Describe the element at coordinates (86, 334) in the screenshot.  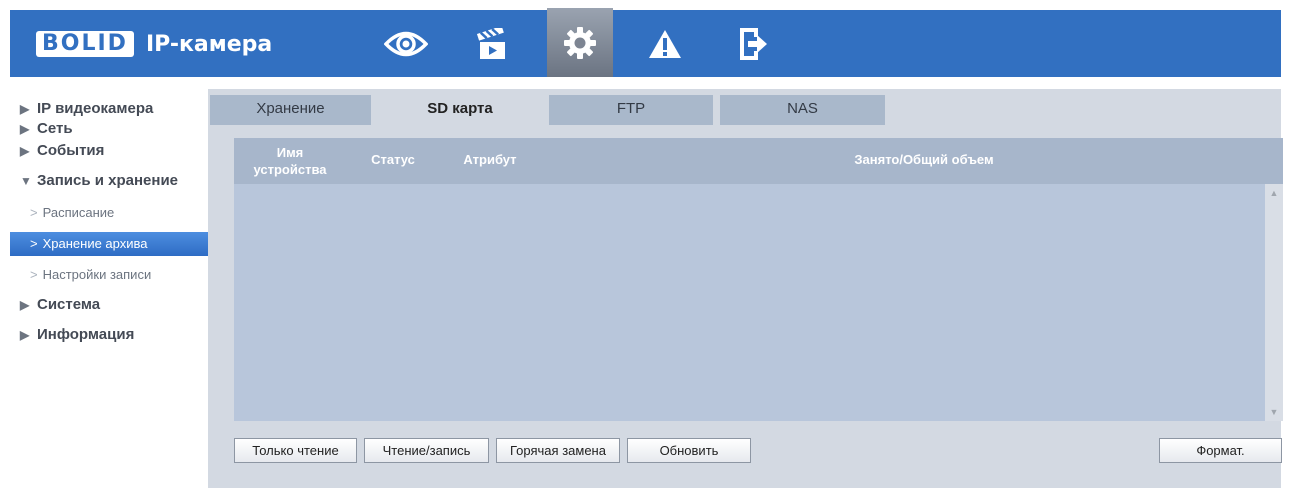
I see `sidebar-item-label: Информация` at that location.